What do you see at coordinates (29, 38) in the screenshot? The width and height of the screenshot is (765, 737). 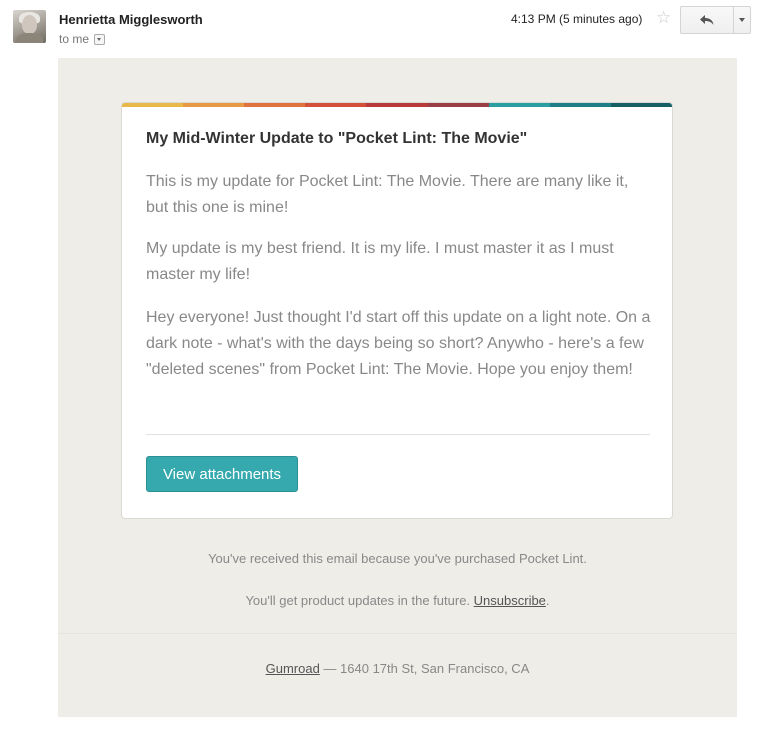 I see `avatar-body` at bounding box center [29, 38].